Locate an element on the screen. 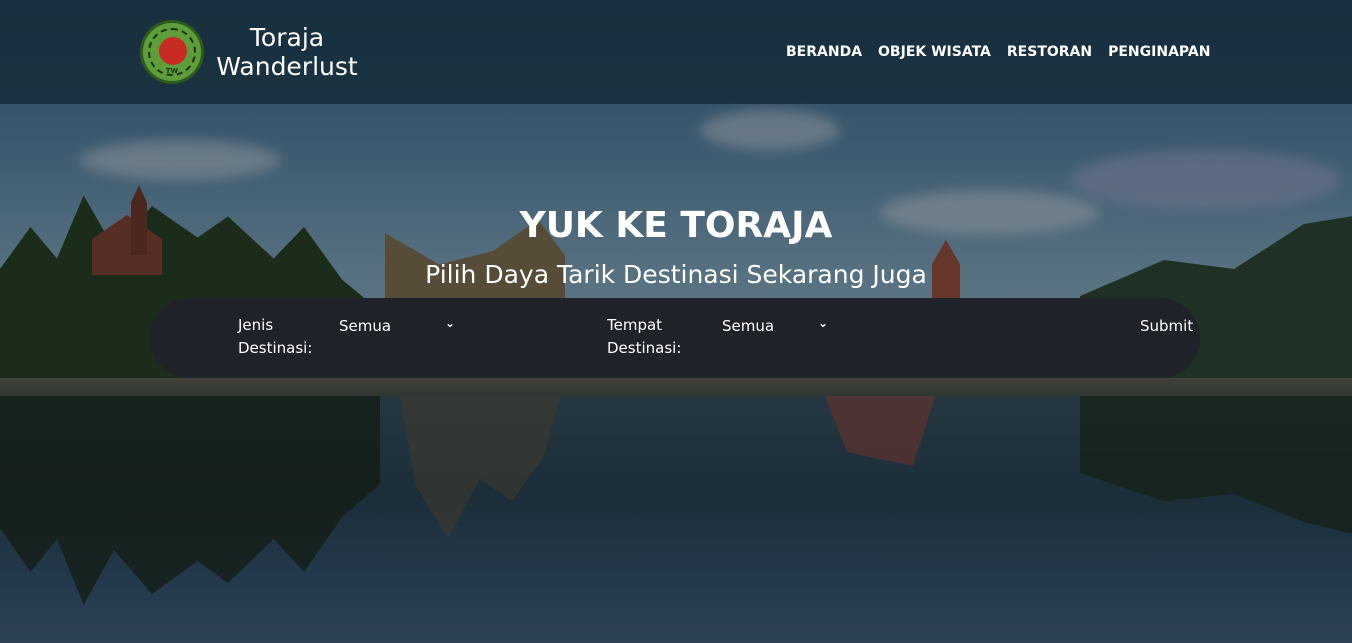  tempat-destinasi-label: Tempat Destinasi: is located at coordinates (644, 337).